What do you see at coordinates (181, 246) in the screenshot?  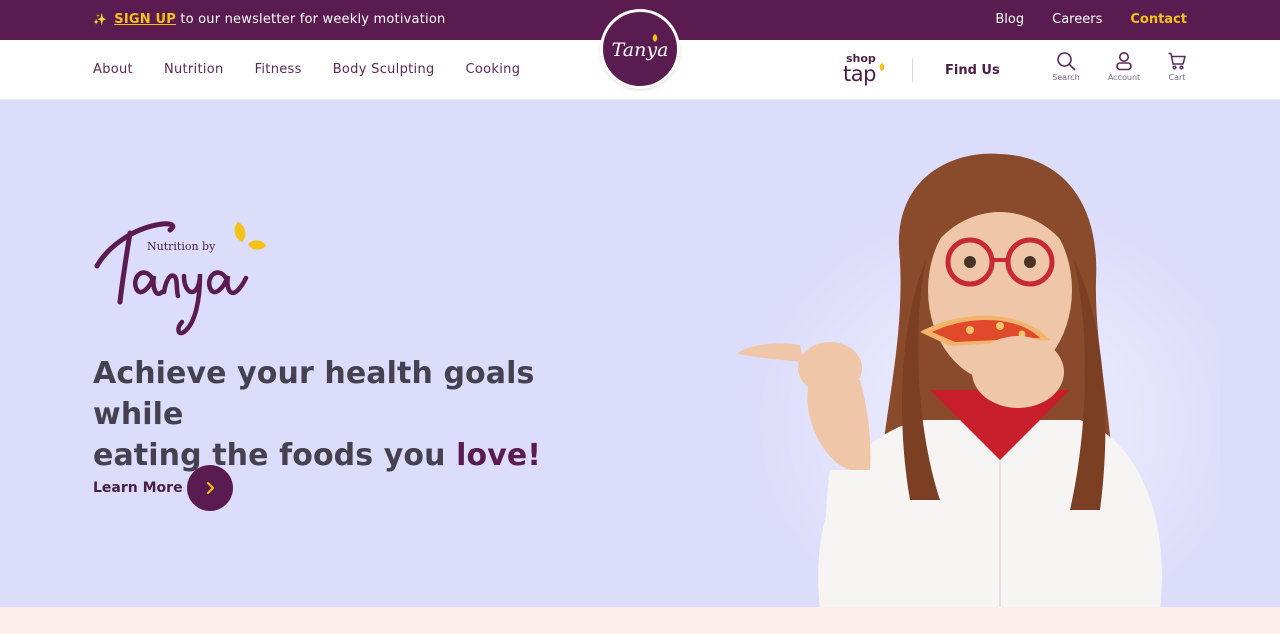 I see `brand-small-text: Nutrition by` at bounding box center [181, 246].